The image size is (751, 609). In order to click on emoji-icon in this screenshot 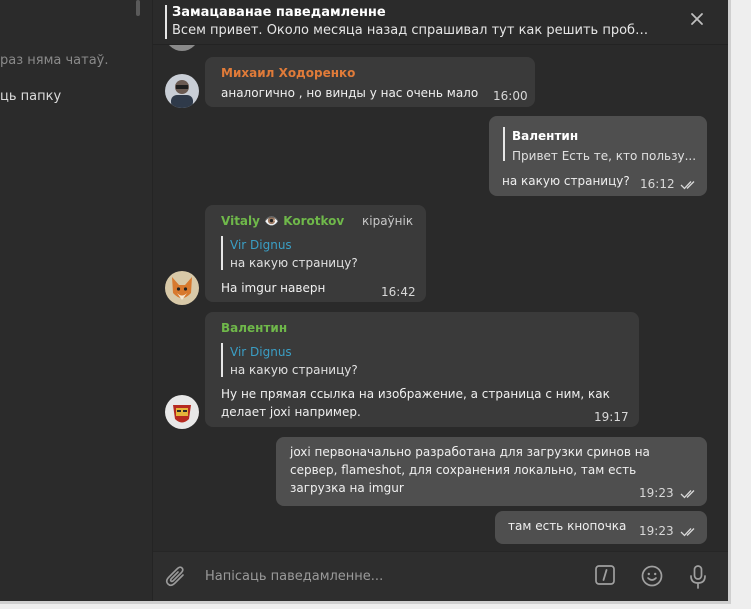, I will do `click(652, 576)`.